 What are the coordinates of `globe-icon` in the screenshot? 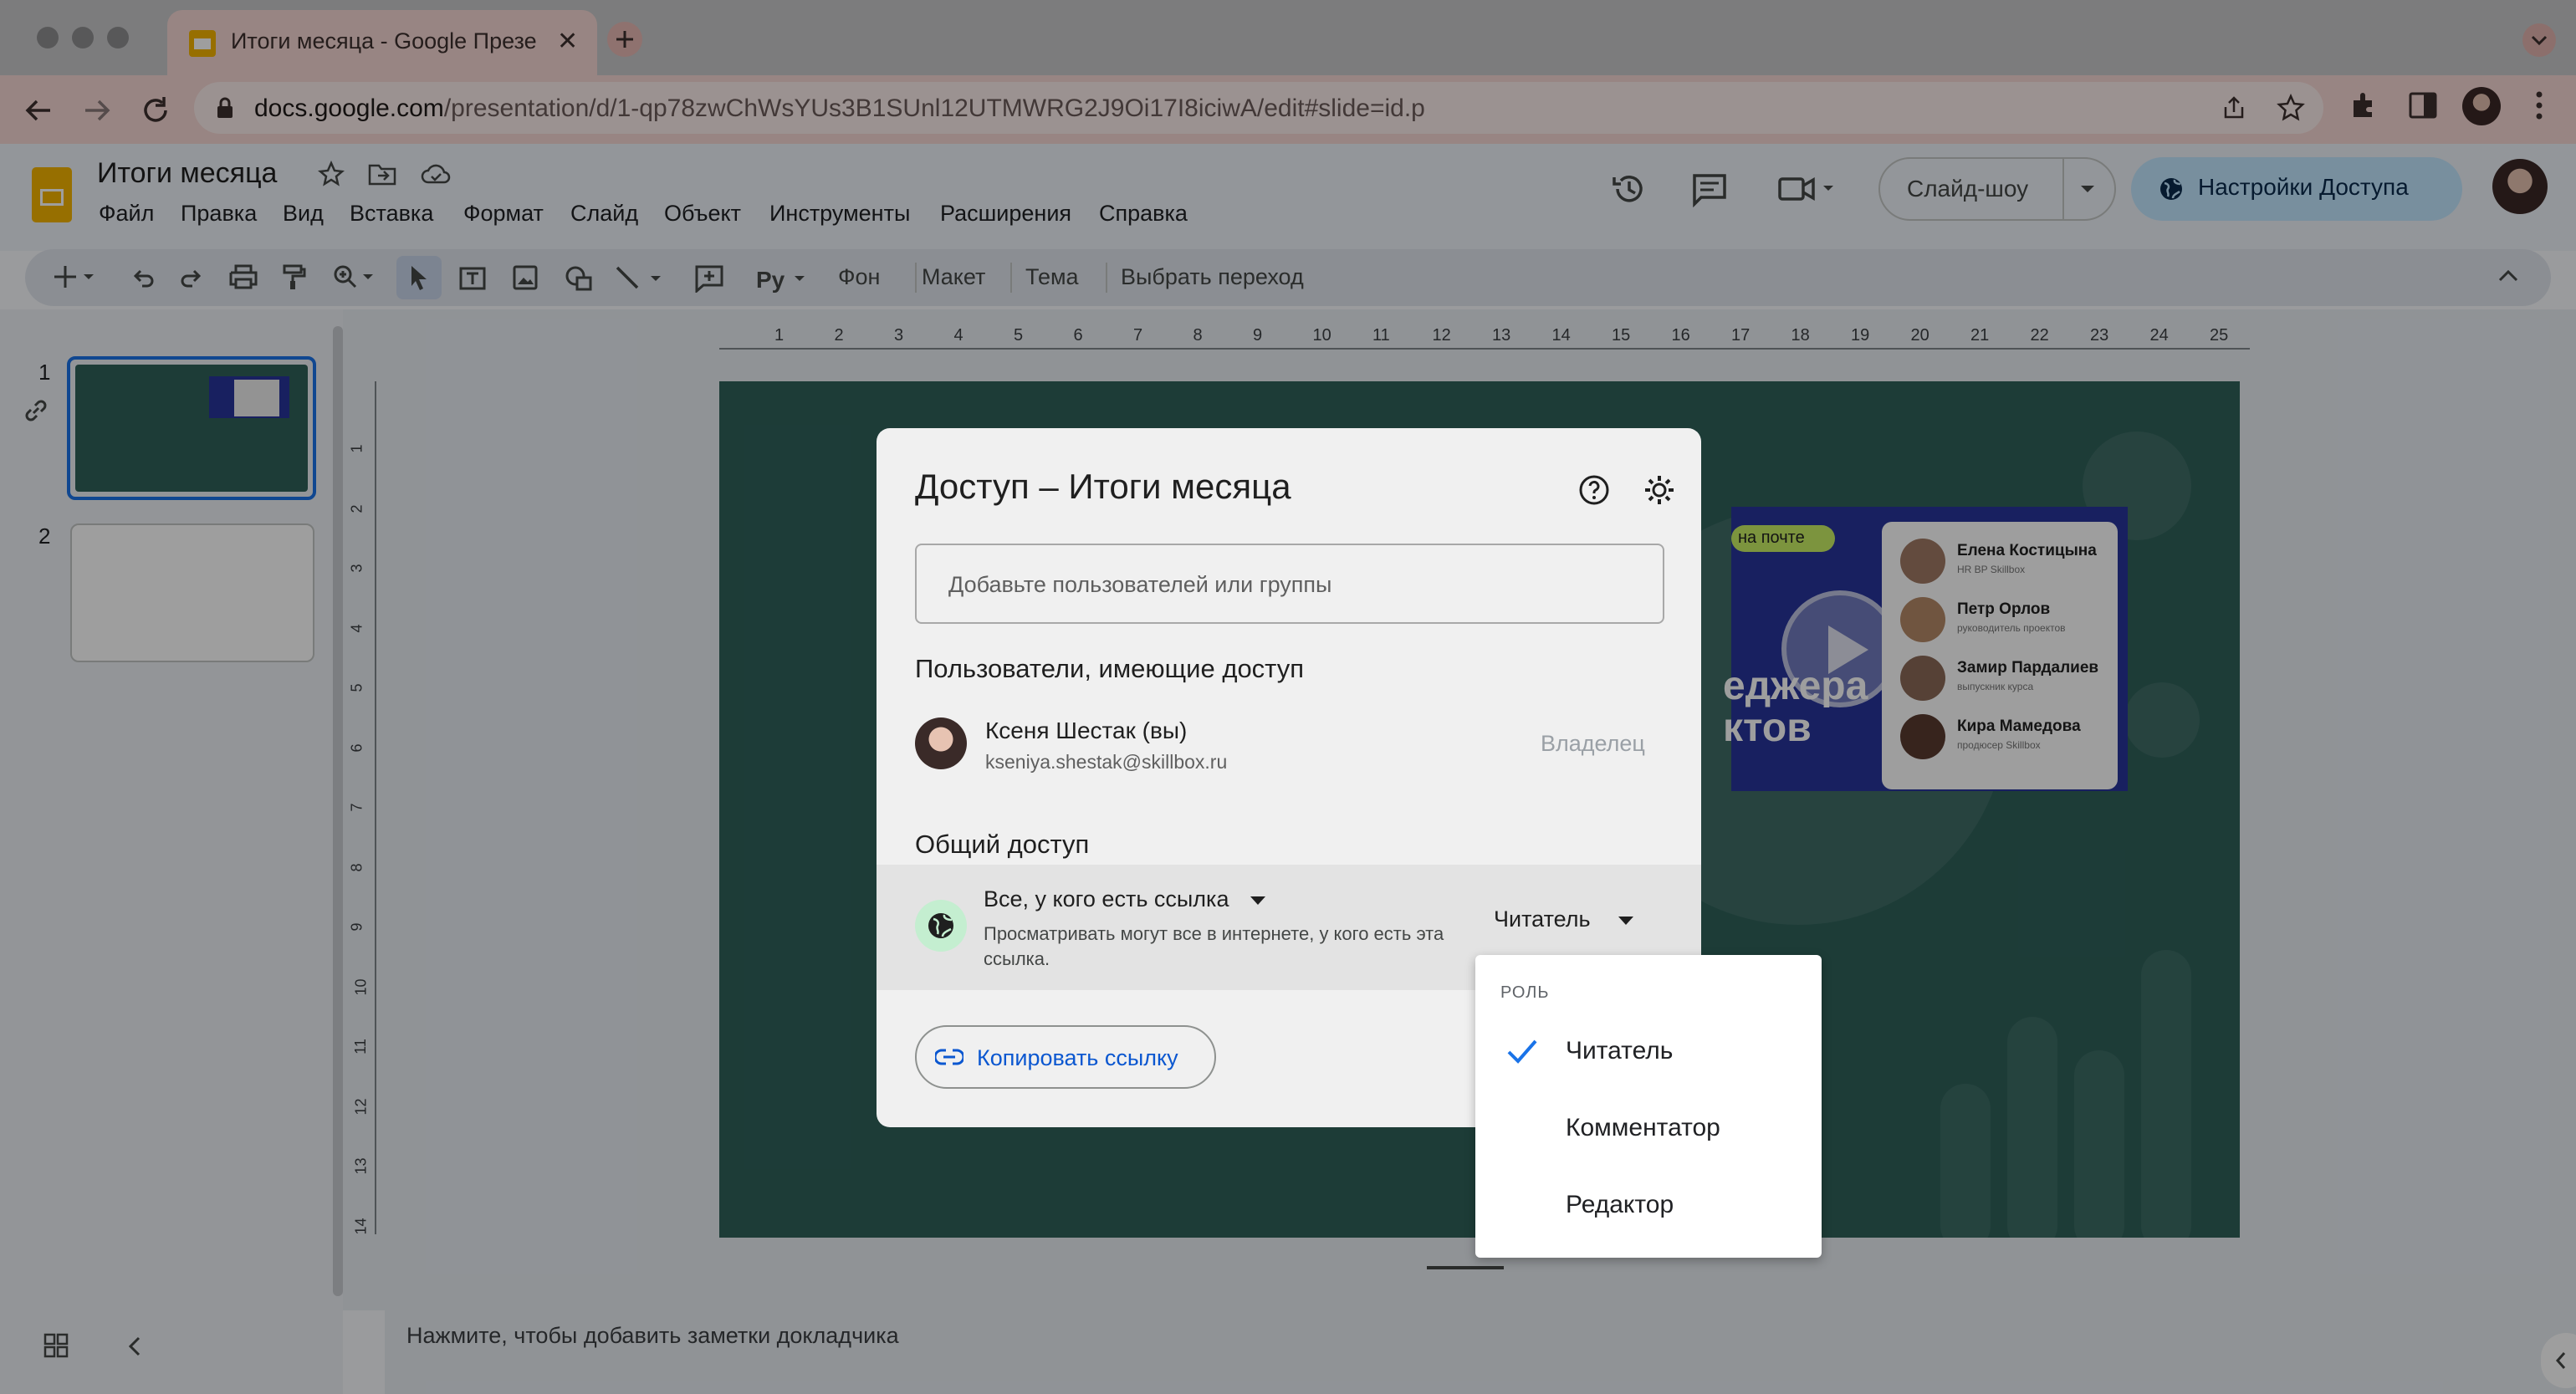 It's located at (941, 926).